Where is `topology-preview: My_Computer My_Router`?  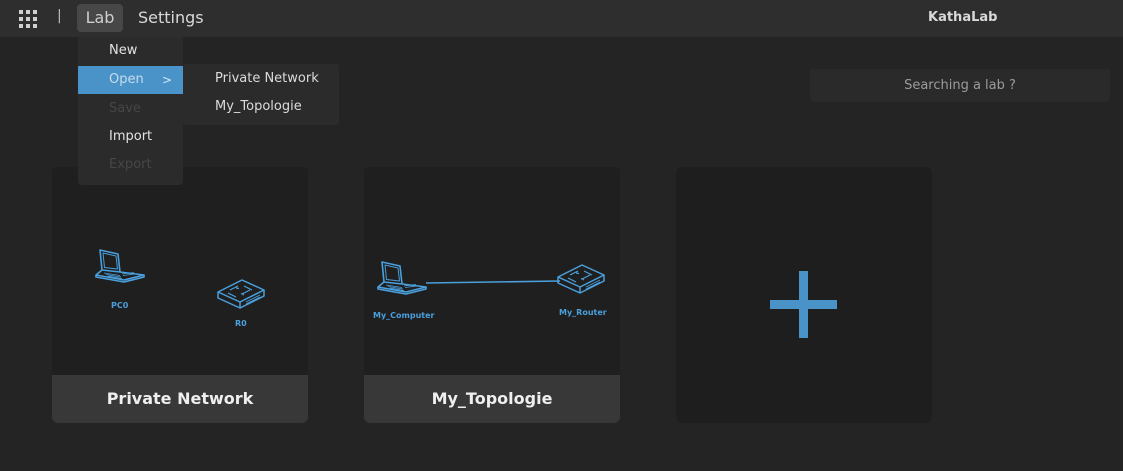 topology-preview: My_Computer My_Router is located at coordinates (492, 271).